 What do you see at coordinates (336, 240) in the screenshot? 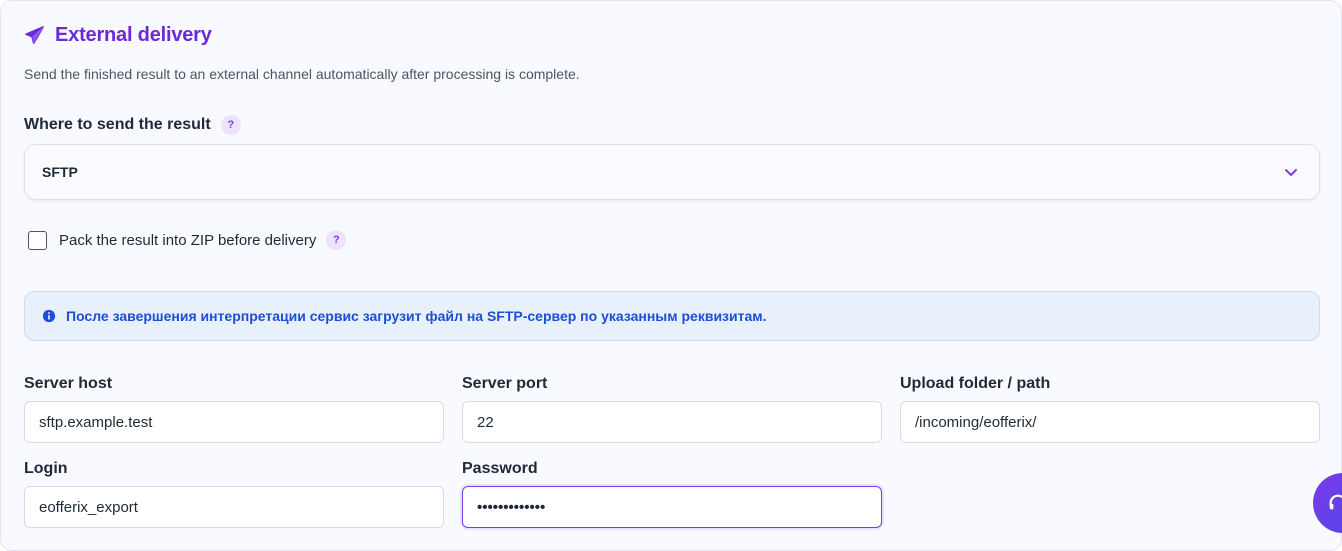
I see `zip-help-icon: ?` at bounding box center [336, 240].